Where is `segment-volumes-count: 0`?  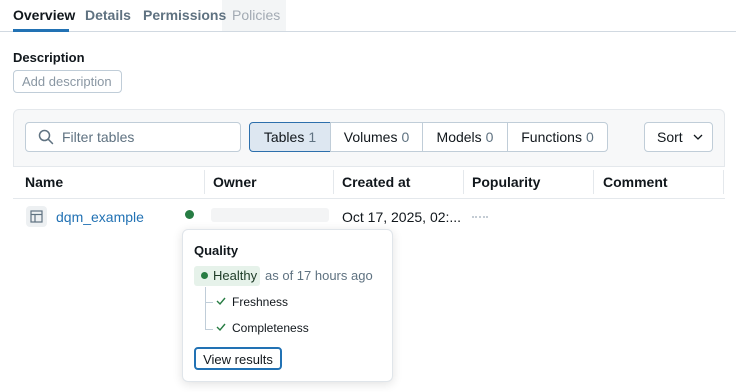 segment-volumes-count: 0 is located at coordinates (405, 137).